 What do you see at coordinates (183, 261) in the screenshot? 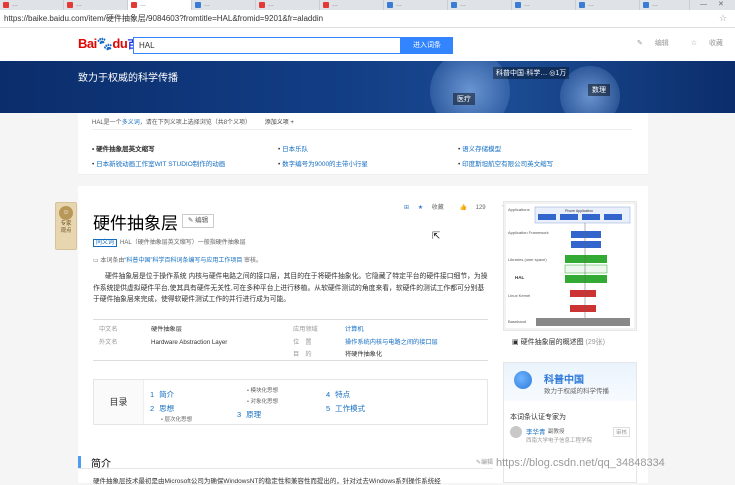
I see `science-project-link: “科普中国”科学百科词条编写与应用工作项目` at bounding box center [183, 261].